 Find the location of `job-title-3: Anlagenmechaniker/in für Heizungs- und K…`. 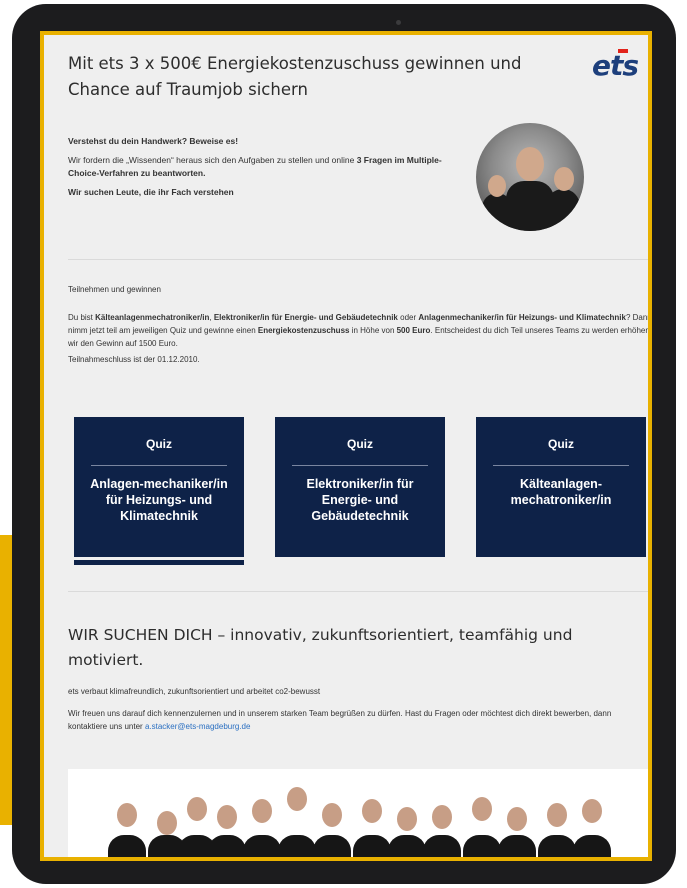

job-title-3: Anlagenmechaniker/in für Heizungs- und K… is located at coordinates (522, 317).